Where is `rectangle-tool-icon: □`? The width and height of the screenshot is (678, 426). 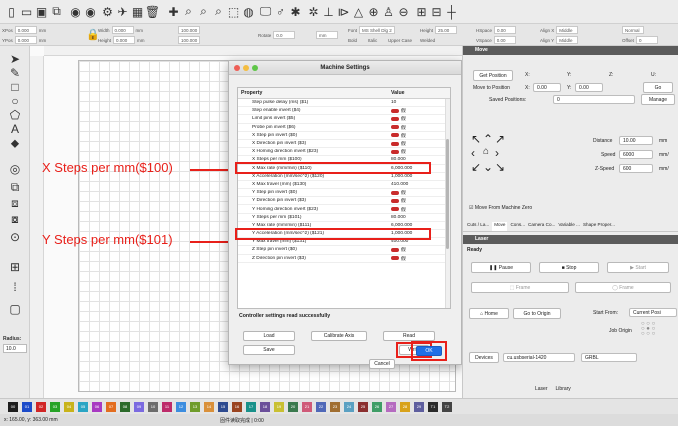 rectangle-tool-icon: □ is located at coordinates (15, 87).